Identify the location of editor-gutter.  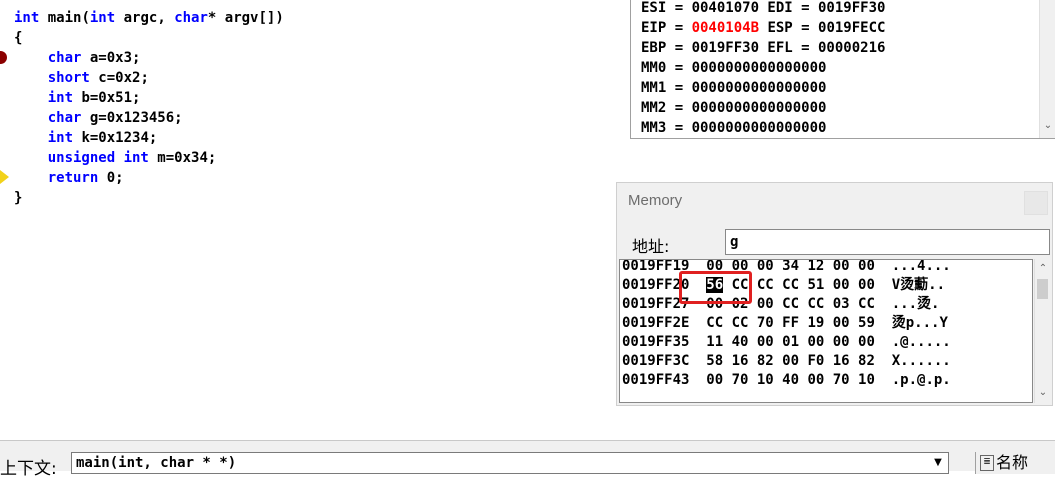
(6, 219).